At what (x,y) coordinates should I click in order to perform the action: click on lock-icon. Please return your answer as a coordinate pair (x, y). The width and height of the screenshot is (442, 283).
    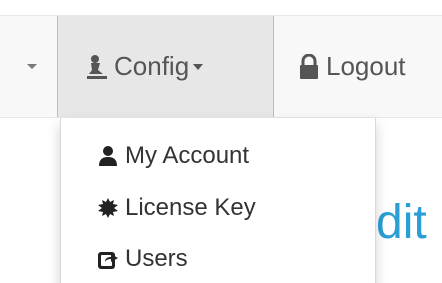
    Looking at the image, I should click on (309, 66).